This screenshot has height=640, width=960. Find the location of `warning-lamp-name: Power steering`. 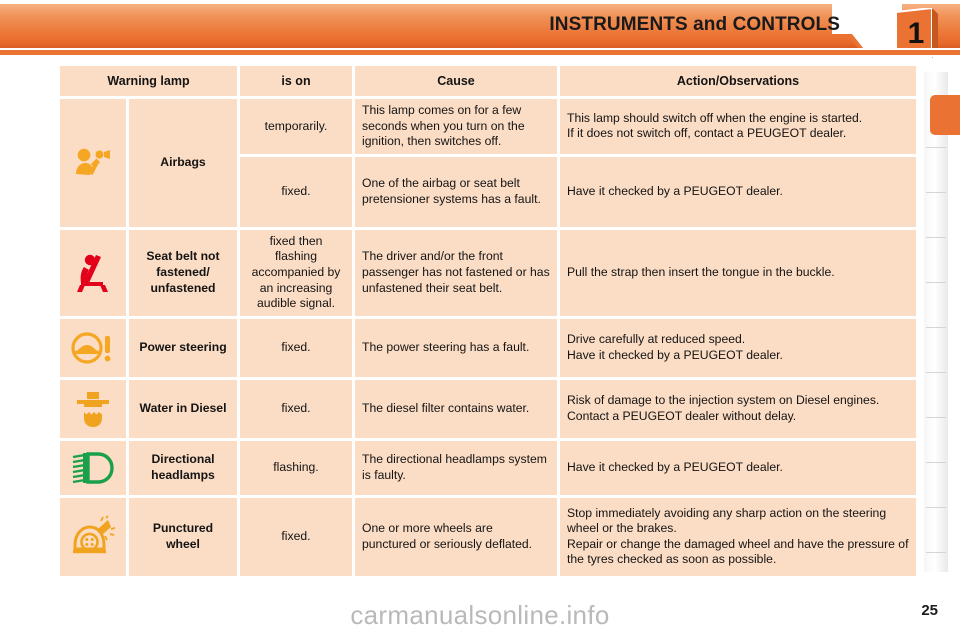

warning-lamp-name: Power steering is located at coordinates (183, 347).